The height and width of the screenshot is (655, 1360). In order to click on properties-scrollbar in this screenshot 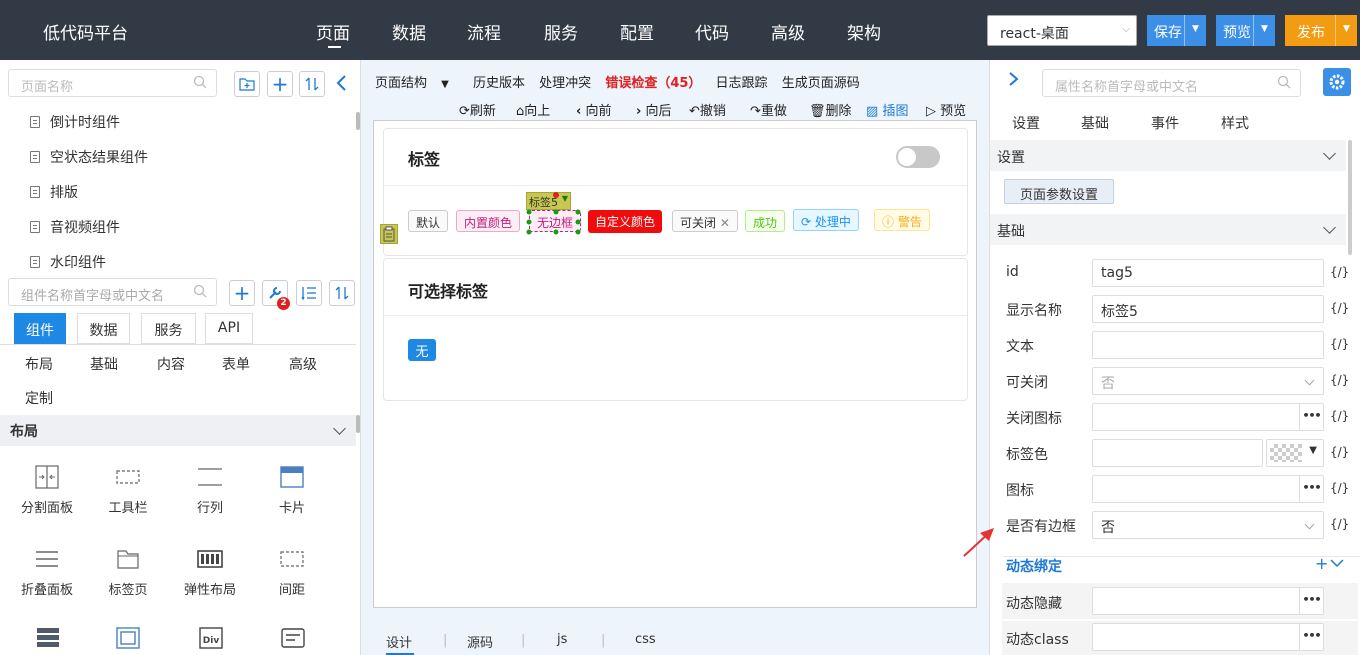, I will do `click(1350, 197)`.